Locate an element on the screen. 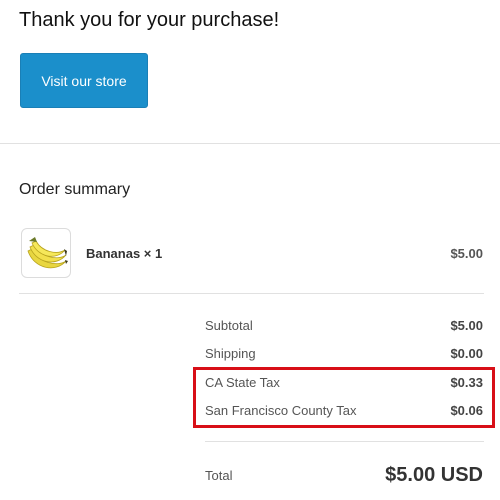 This screenshot has height=500, width=500. items-divider is located at coordinates (251, 293).